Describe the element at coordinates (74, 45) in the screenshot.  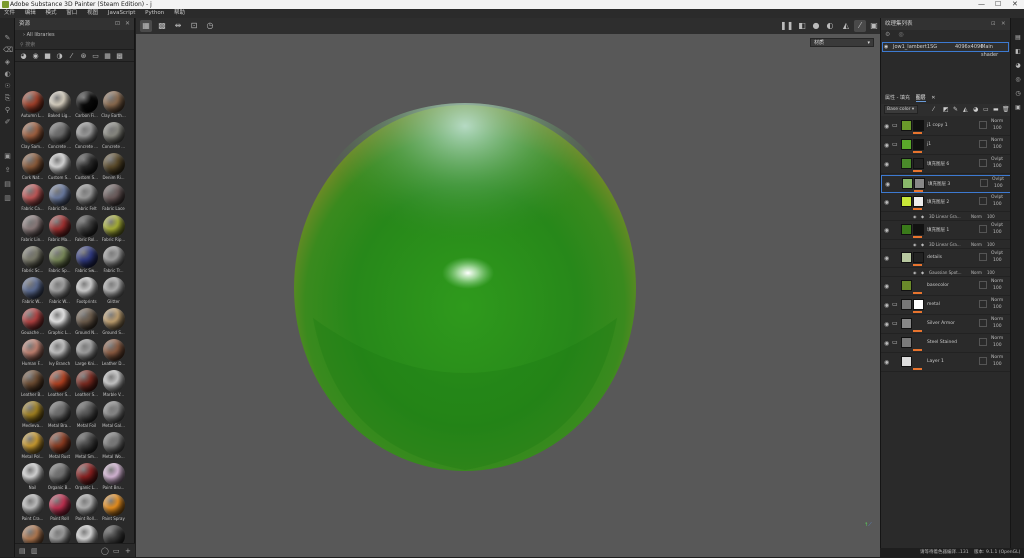
I see `search-input: ⚲ 搜索` at that location.